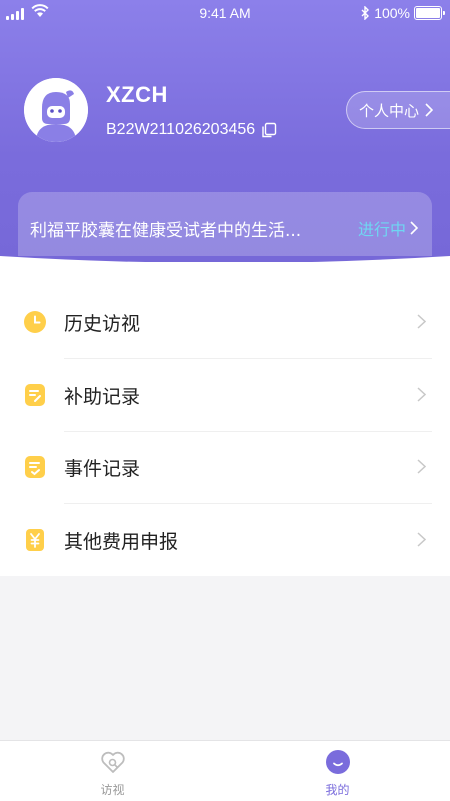 The width and height of the screenshot is (450, 801). I want to click on menu-item-other-expense: 其他费用申报, so click(225, 540).